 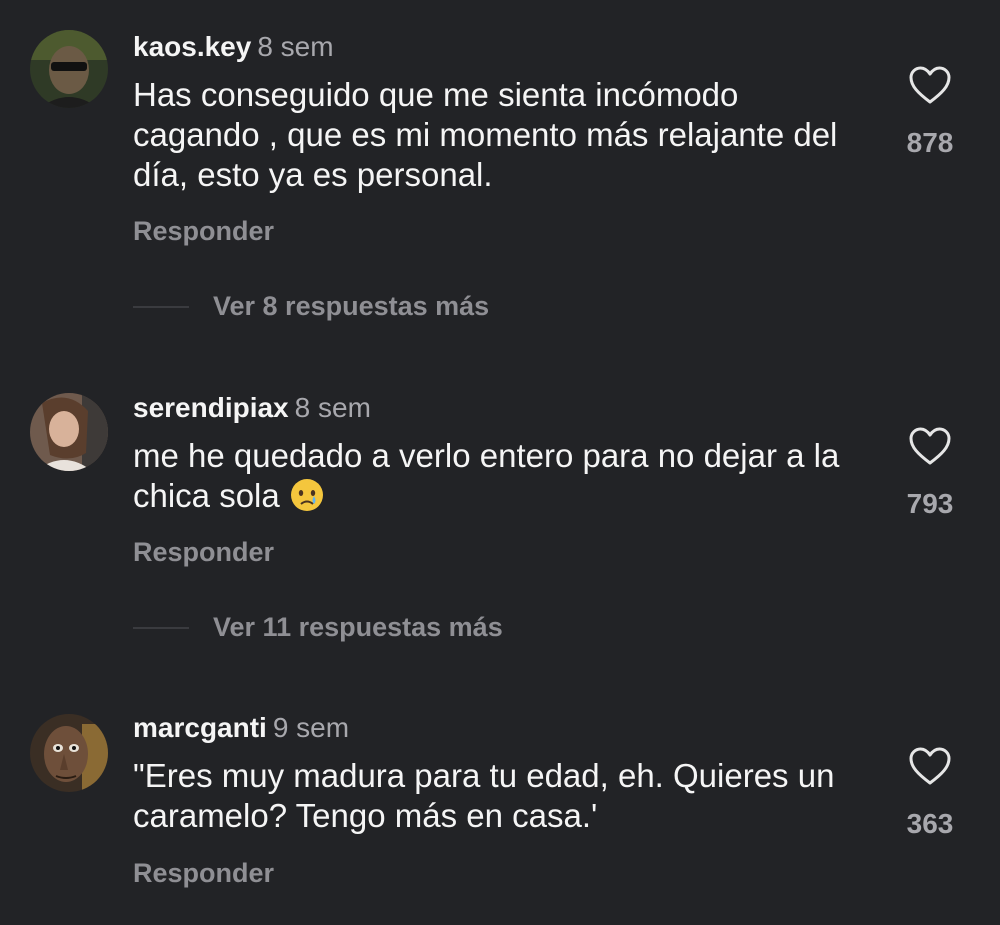 I want to click on username: marcganti, so click(x=200, y=727).